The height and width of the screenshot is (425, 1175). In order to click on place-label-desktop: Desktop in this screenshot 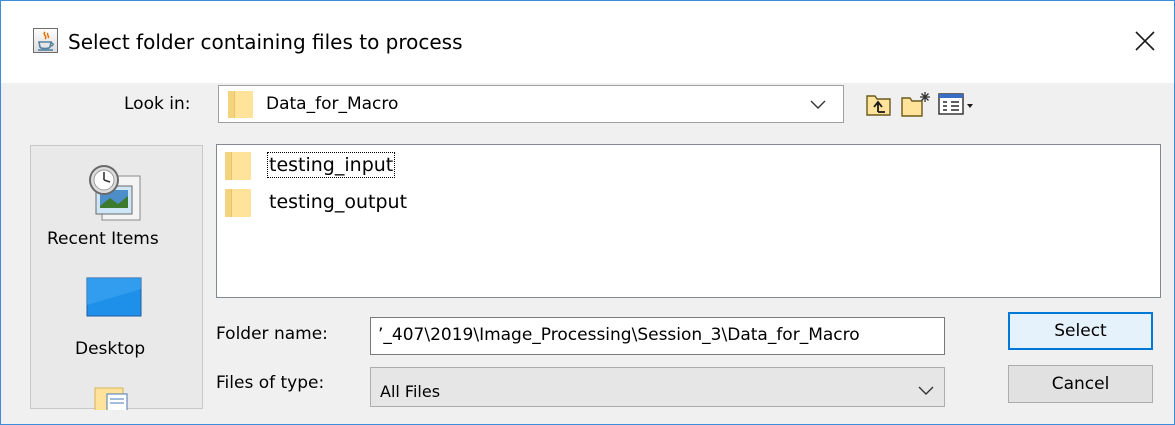, I will do `click(110, 349)`.